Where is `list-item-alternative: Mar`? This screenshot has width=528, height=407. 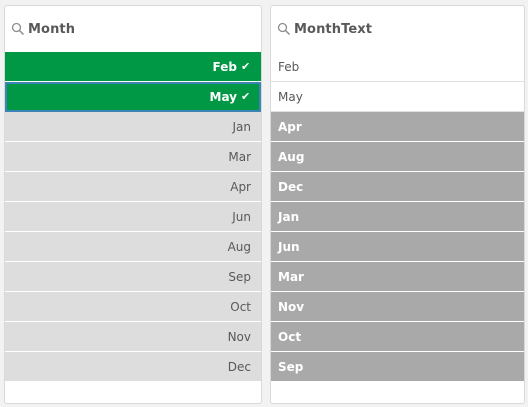
list-item-alternative: Mar is located at coordinates (133, 157).